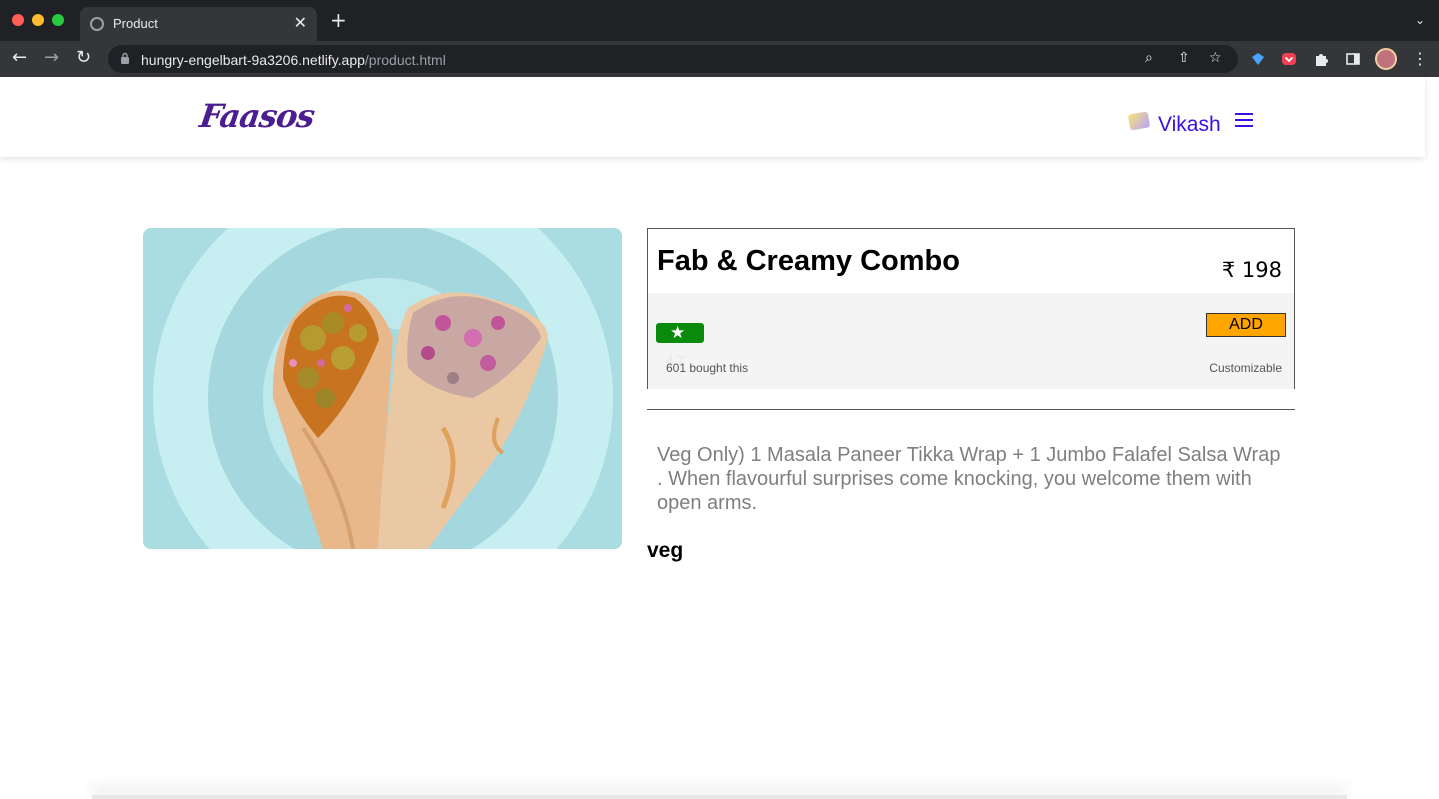  Describe the element at coordinates (971, 409) in the screenshot. I see `section-divider` at that location.